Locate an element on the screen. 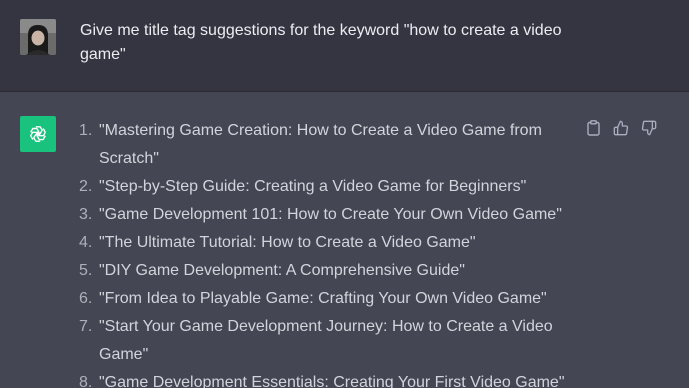 The height and width of the screenshot is (388, 689). user-avatar-image is located at coordinates (38, 37).